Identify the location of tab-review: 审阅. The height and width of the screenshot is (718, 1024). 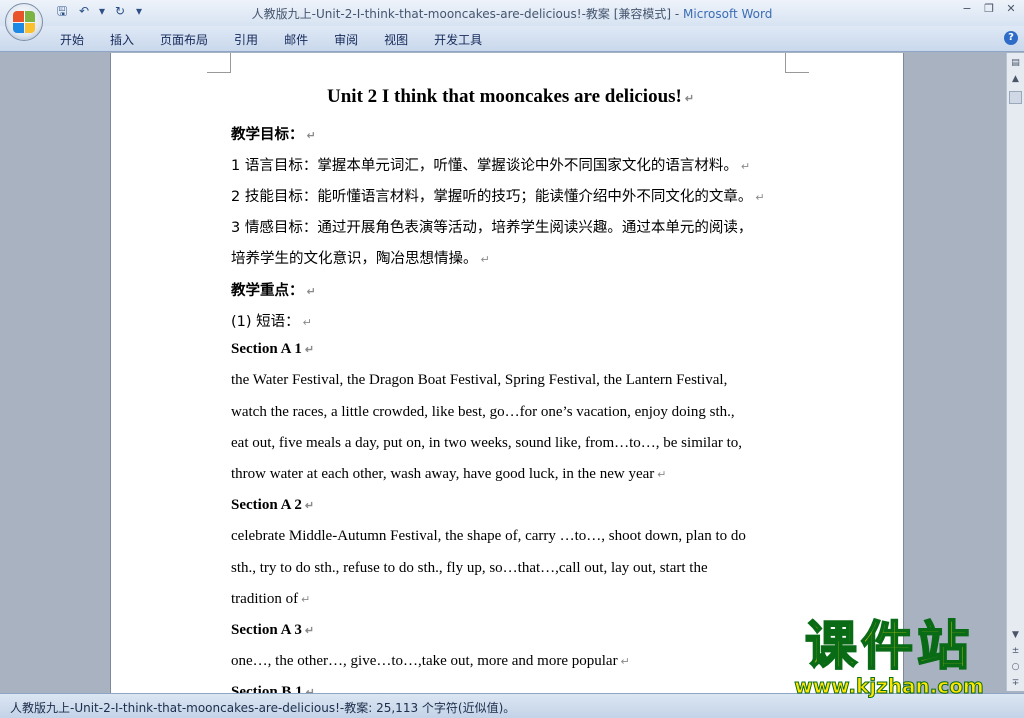
(346, 39).